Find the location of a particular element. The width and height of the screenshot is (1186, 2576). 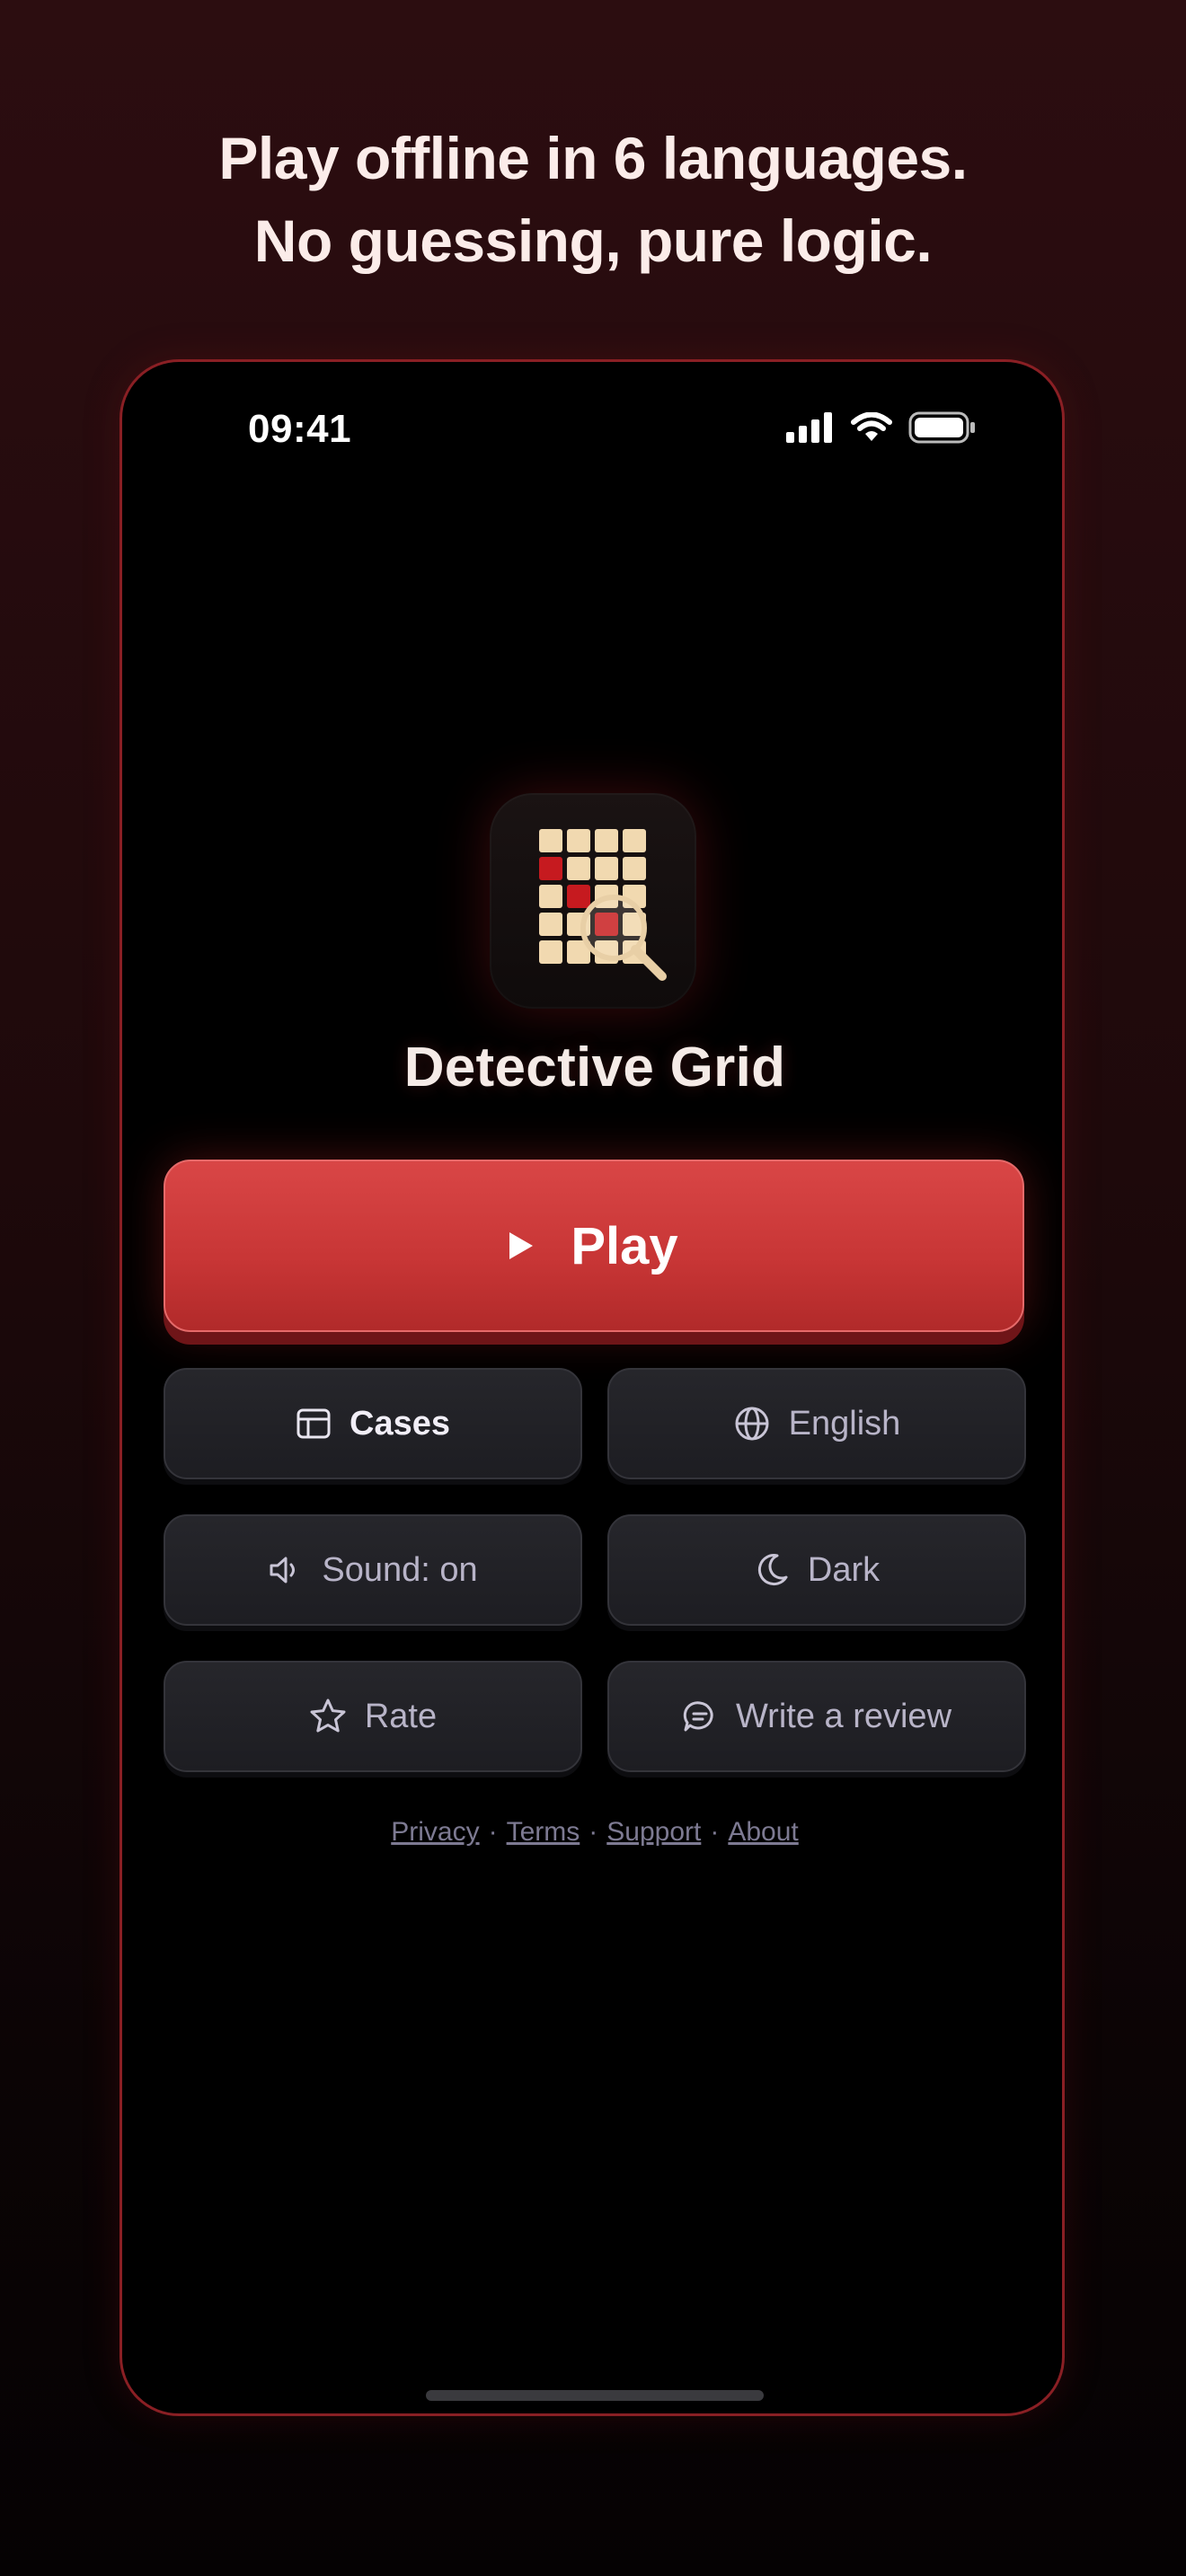

privacy-link: Privacy is located at coordinates (435, 1832).